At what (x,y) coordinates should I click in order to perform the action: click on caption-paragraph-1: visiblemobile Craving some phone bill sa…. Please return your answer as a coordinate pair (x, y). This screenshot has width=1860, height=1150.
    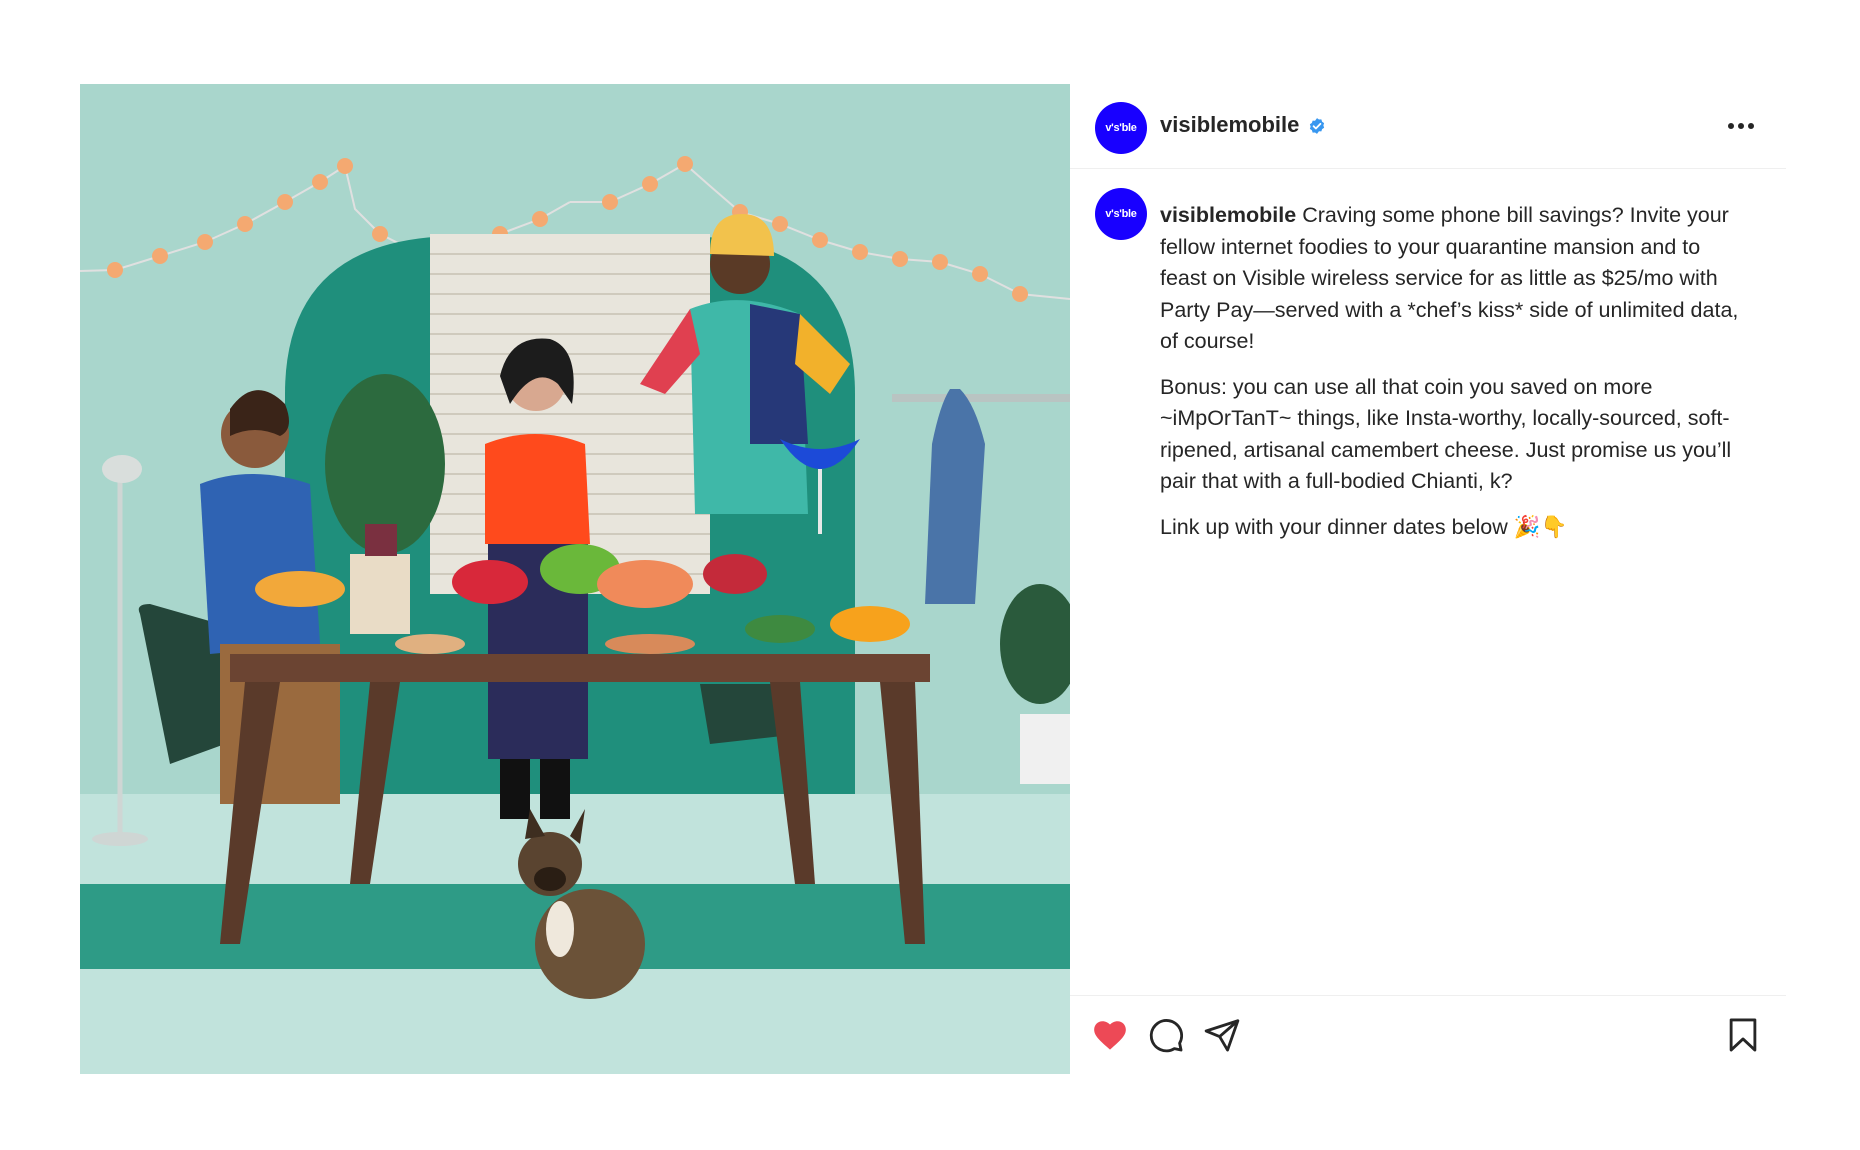
    Looking at the image, I should click on (1455, 279).